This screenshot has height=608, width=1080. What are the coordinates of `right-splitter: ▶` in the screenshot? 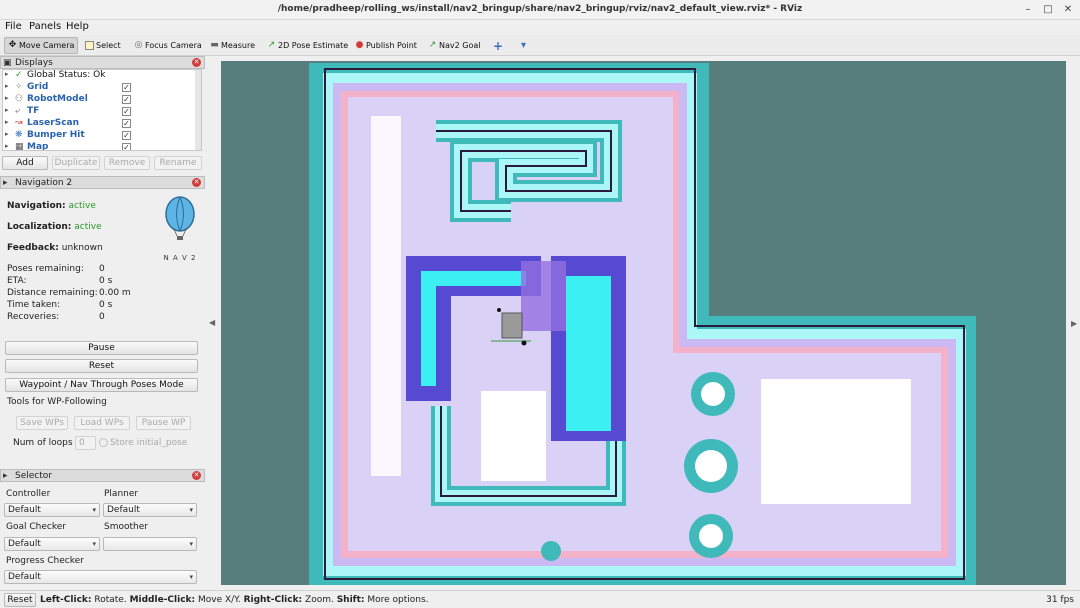 It's located at (1075, 323).